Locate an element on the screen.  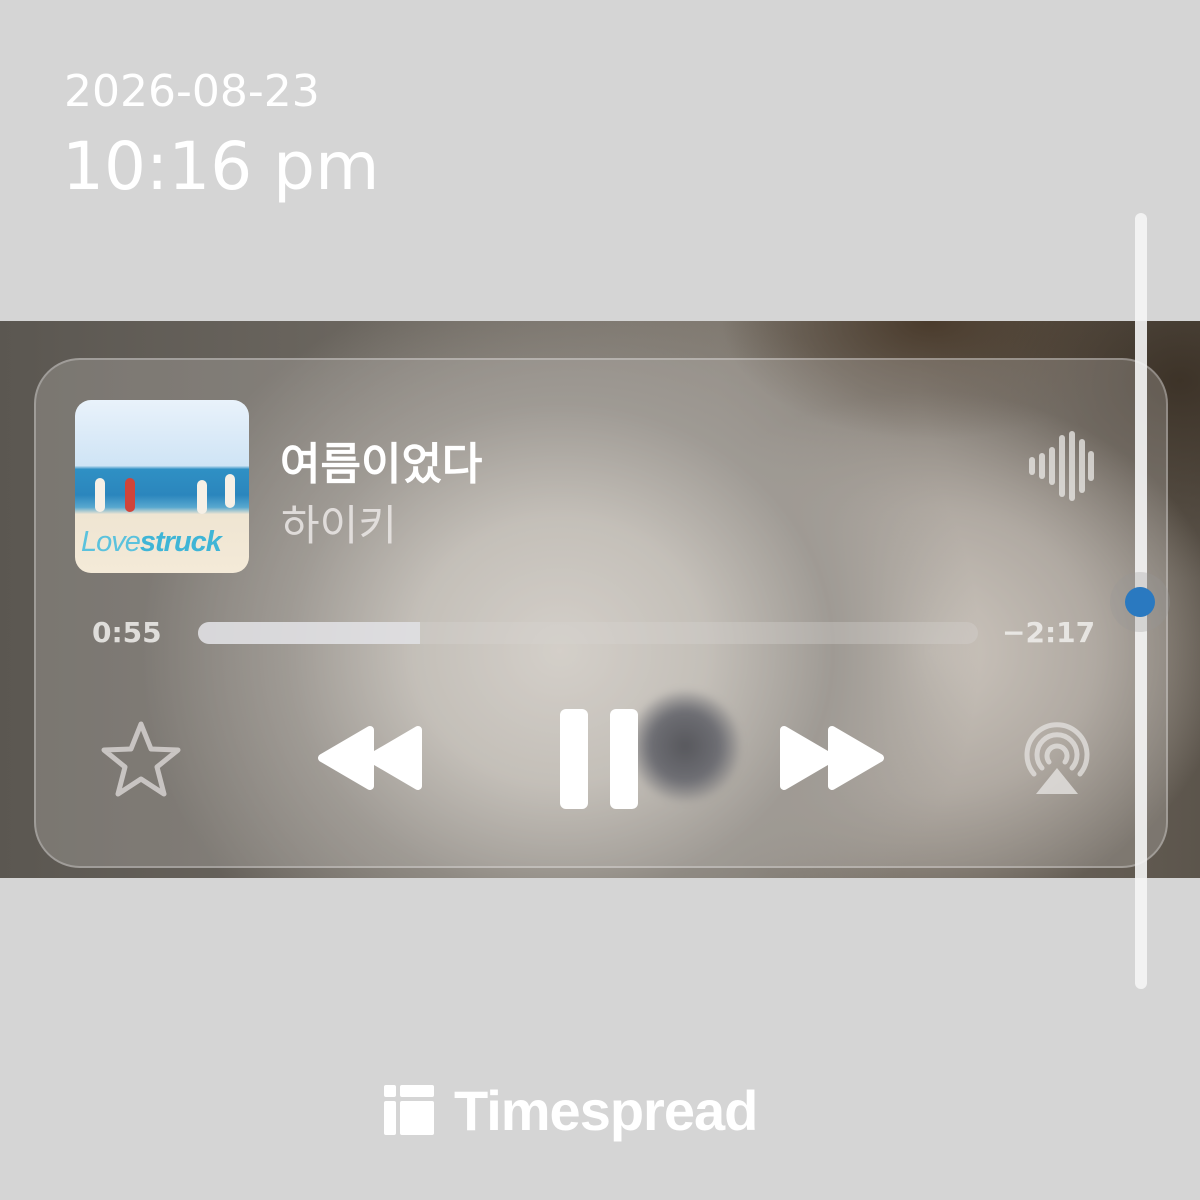
fast-forward-icon is located at coordinates (832, 758).